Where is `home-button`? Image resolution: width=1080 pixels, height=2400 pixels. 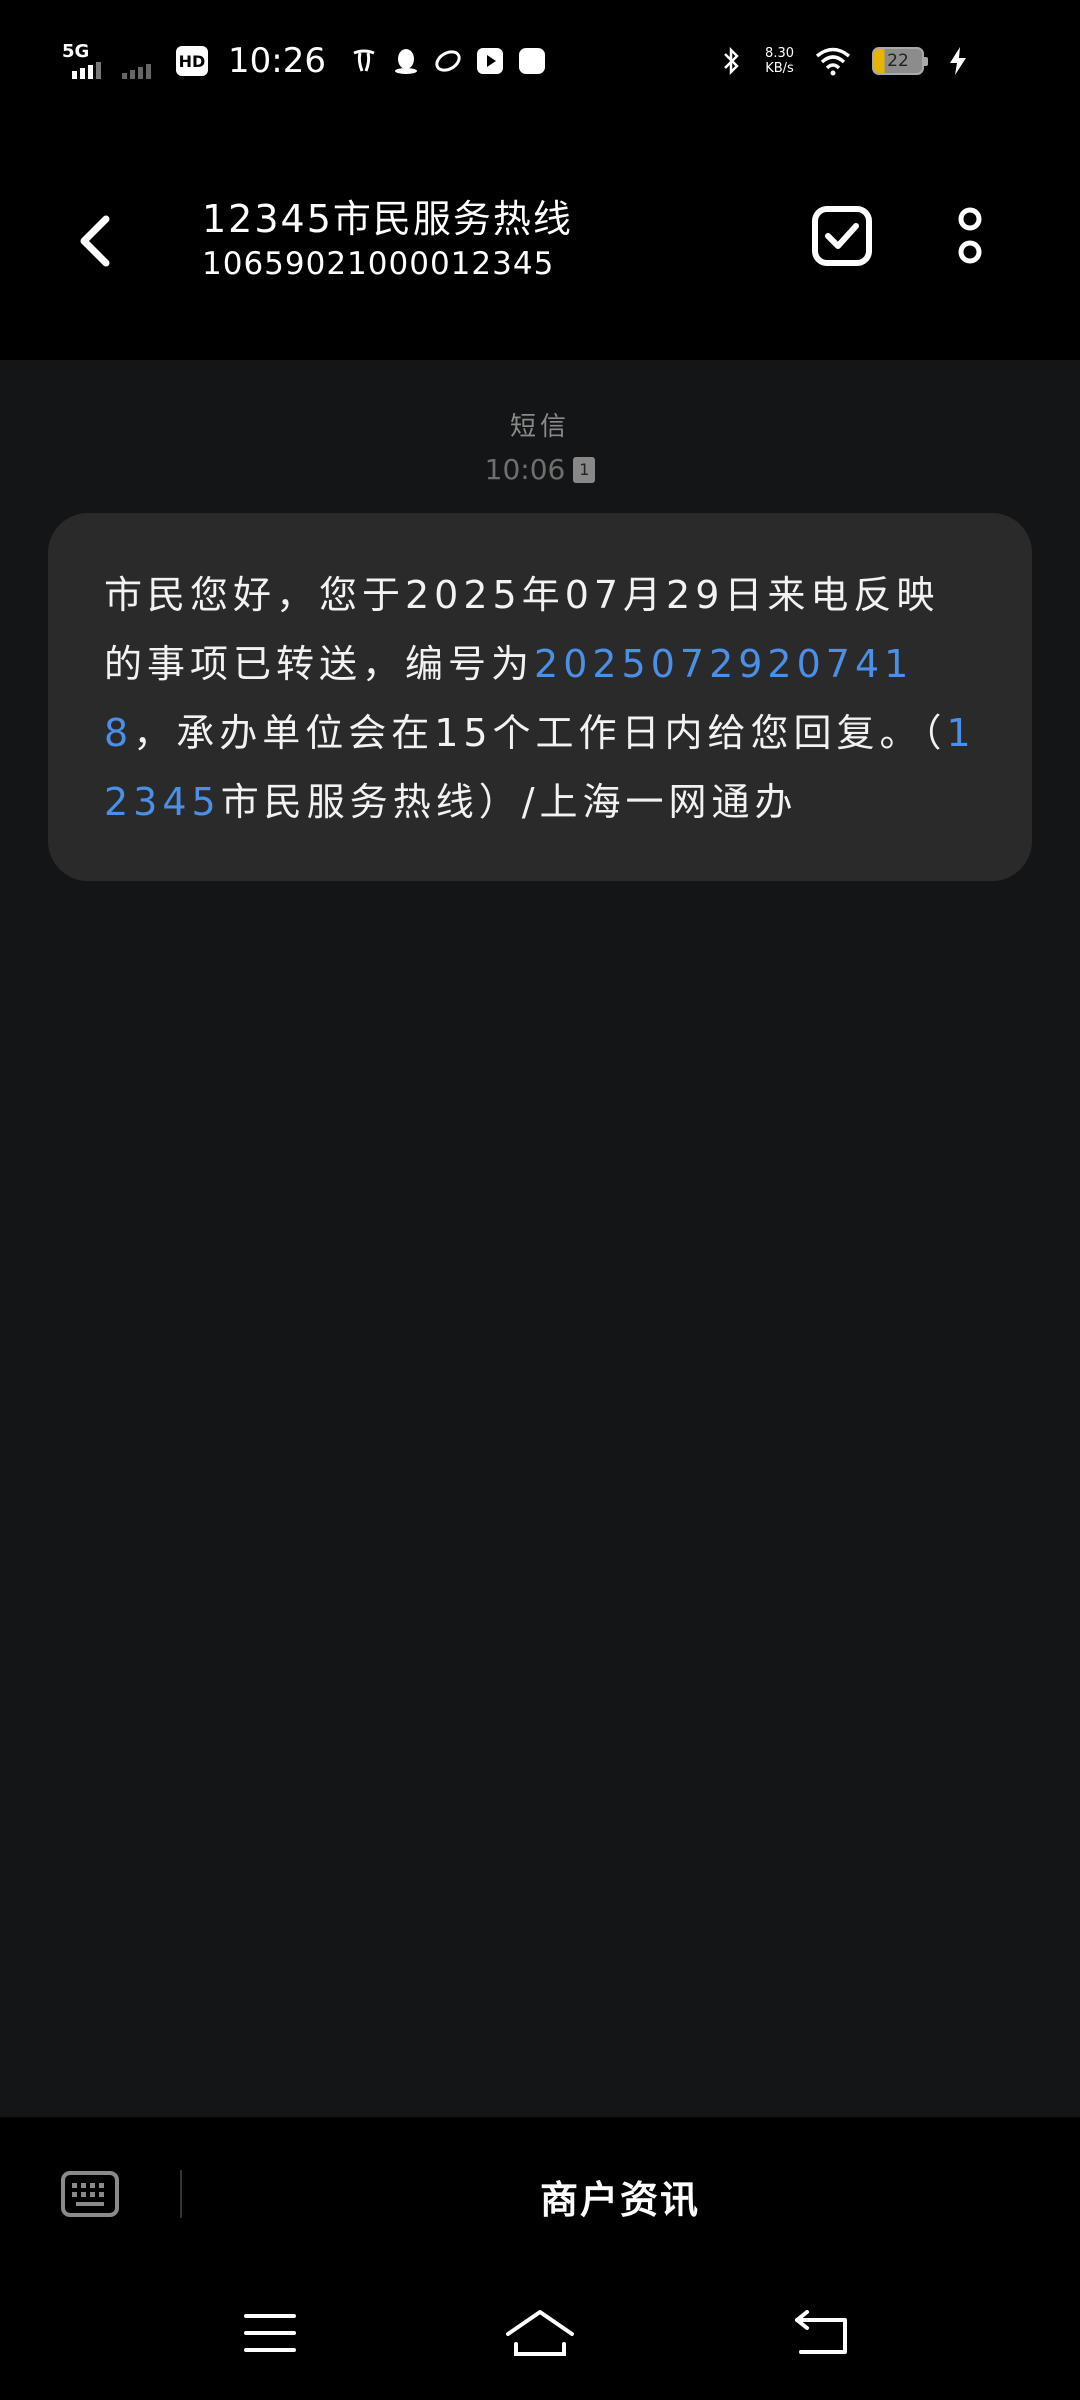
home-button is located at coordinates (540, 2333).